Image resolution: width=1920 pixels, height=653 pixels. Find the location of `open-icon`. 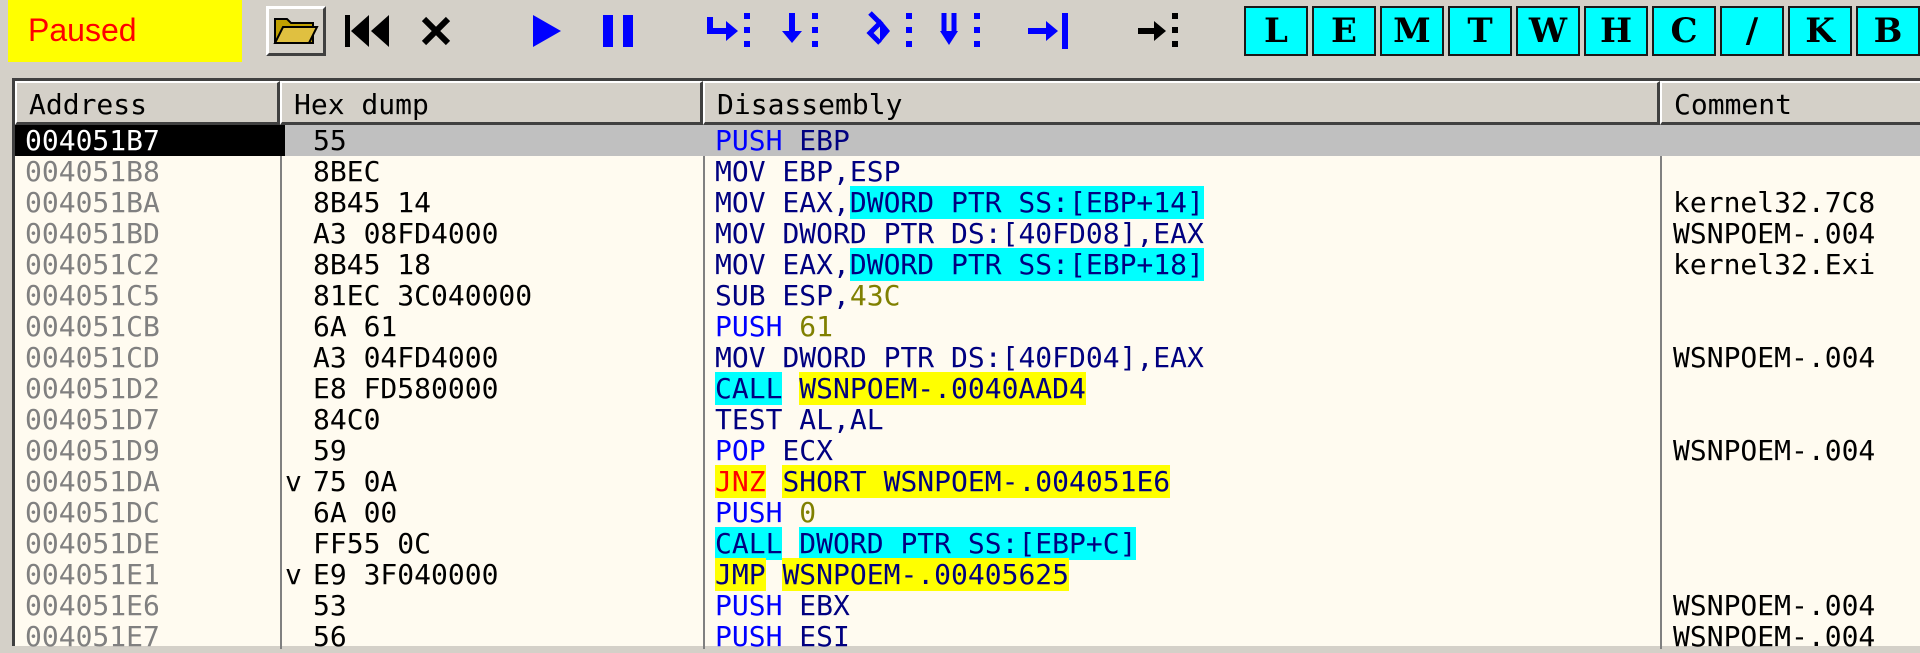

open-icon is located at coordinates (296, 31).